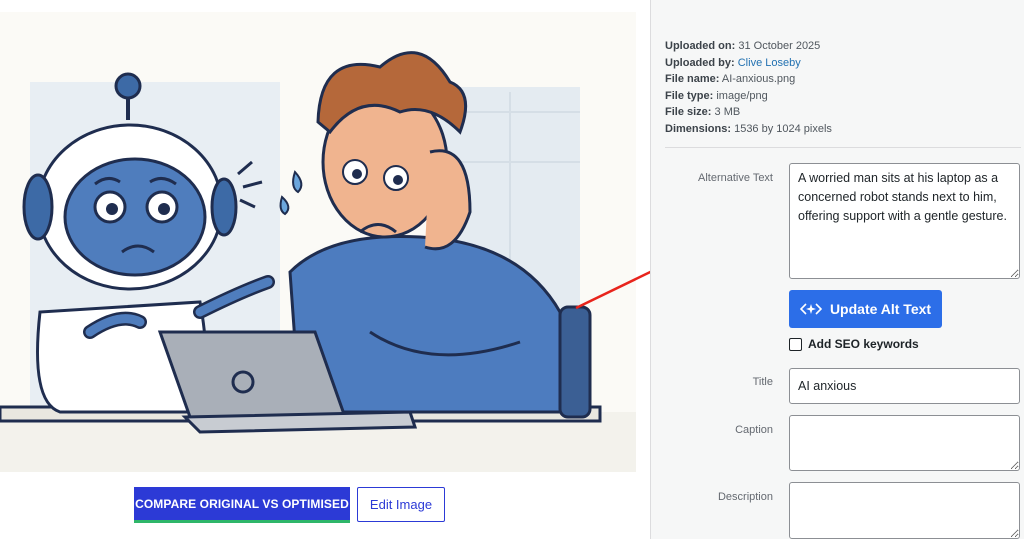  Describe the element at coordinates (880, 309) in the screenshot. I see `update-alt-text-label: Update Alt Text` at that location.